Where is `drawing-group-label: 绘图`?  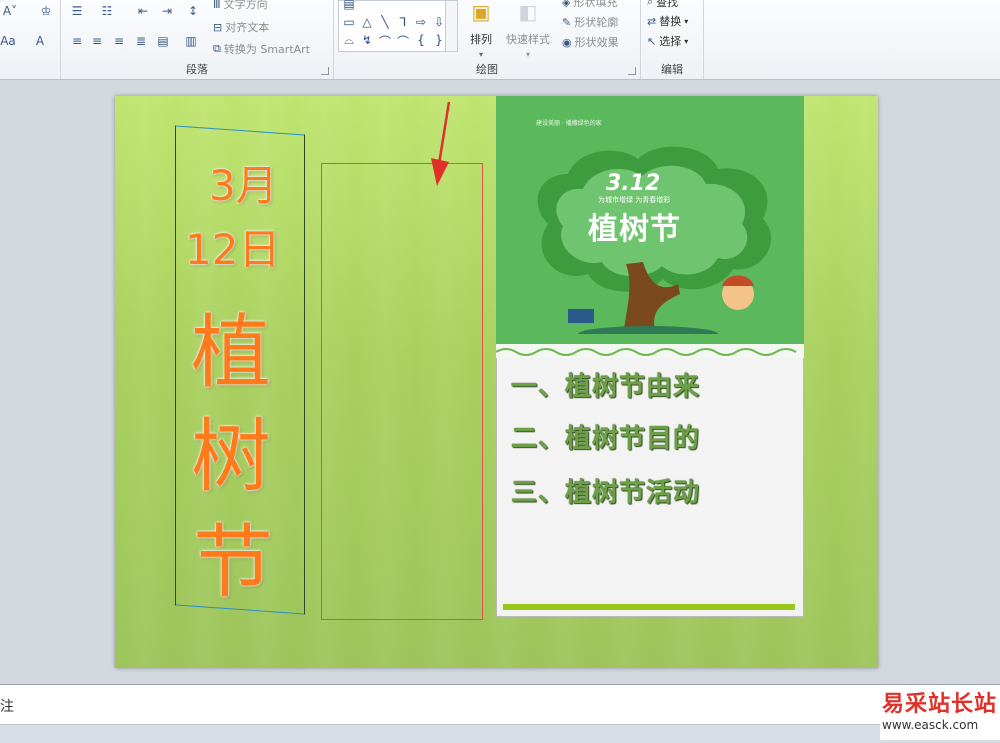
drawing-group-label: 绘图 is located at coordinates (487, 69).